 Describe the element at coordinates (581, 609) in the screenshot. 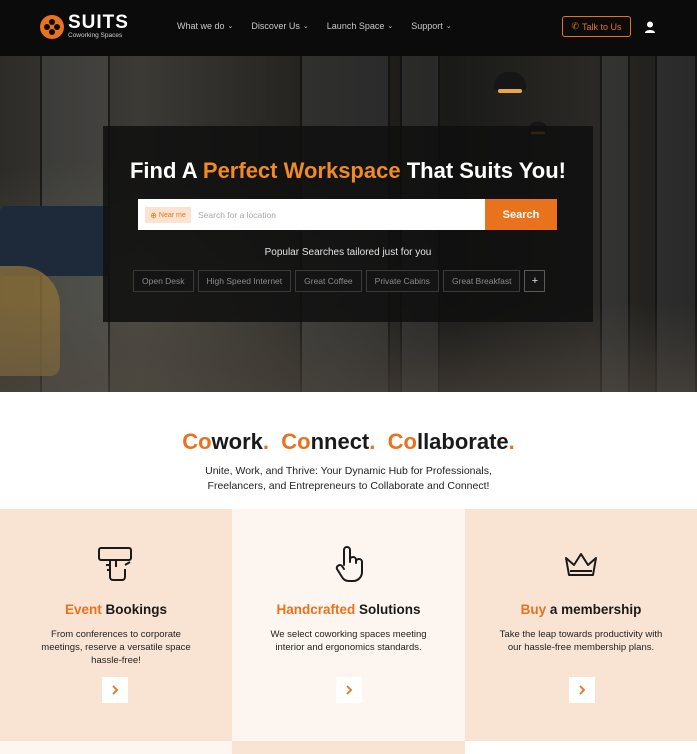

I see `card-title: Buy a membership` at that location.